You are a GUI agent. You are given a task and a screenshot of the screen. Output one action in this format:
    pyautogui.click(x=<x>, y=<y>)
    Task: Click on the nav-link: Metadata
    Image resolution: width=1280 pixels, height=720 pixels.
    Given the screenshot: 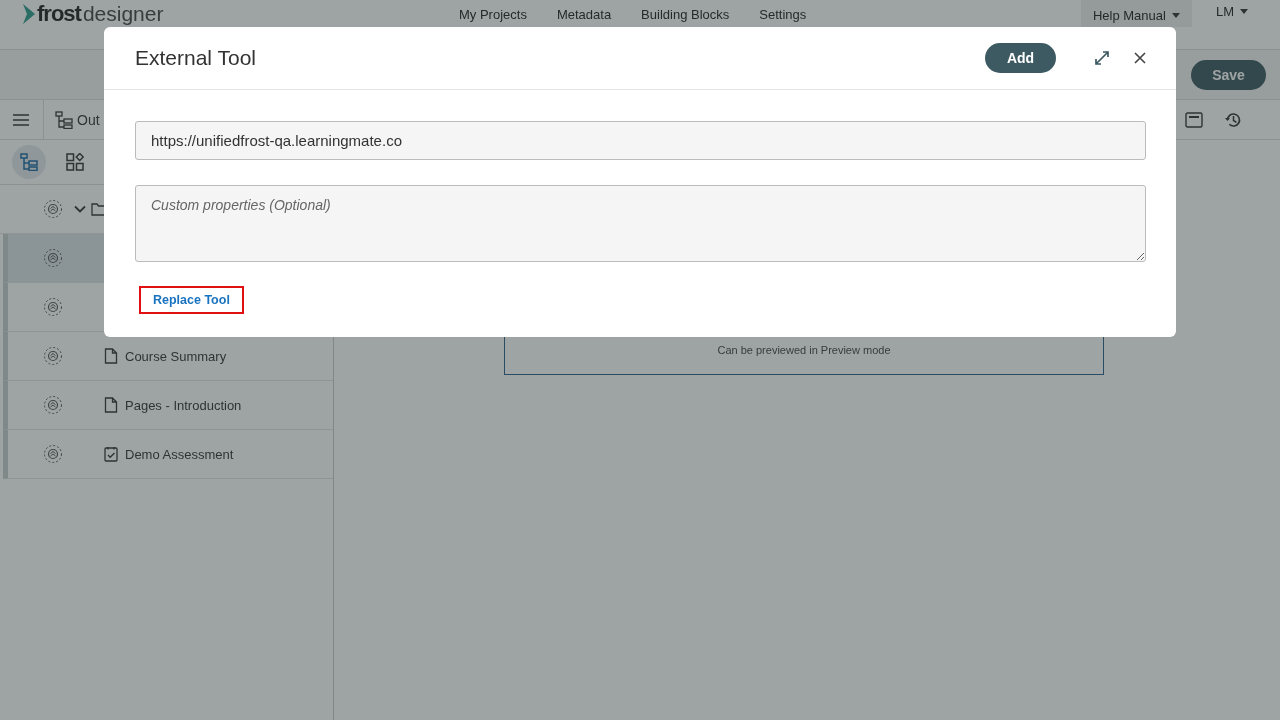 What is the action you would take?
    pyautogui.click(x=584, y=14)
    